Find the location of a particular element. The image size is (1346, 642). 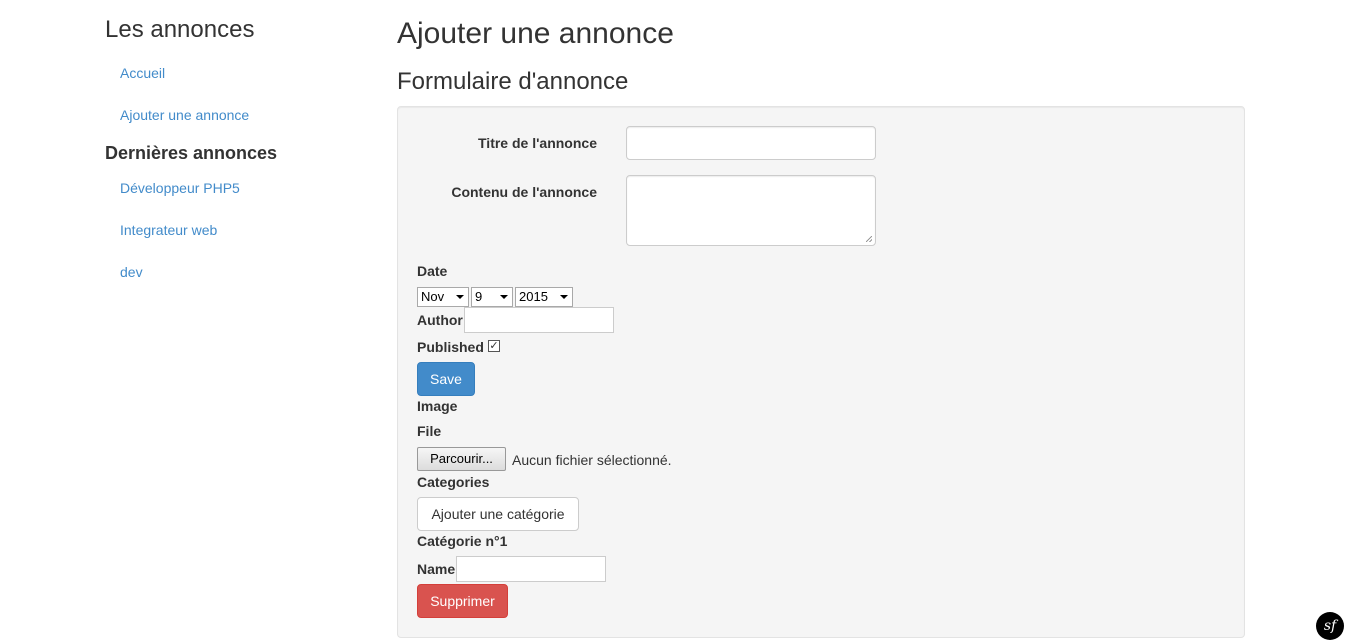

recent-ad-item: Développeur PHP5 is located at coordinates (235, 188).